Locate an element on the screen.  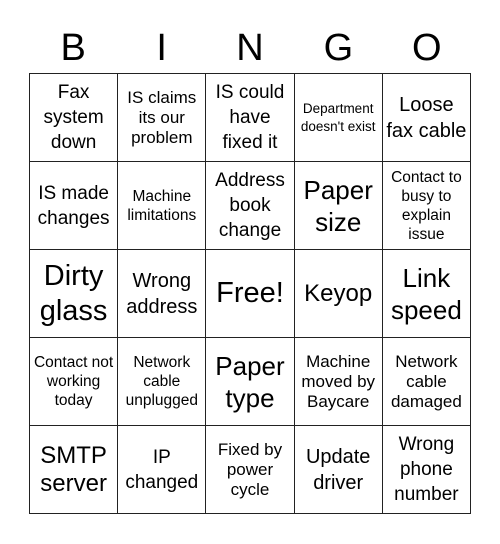
bingo-cell: Fixed by power cycle is located at coordinates (250, 470).